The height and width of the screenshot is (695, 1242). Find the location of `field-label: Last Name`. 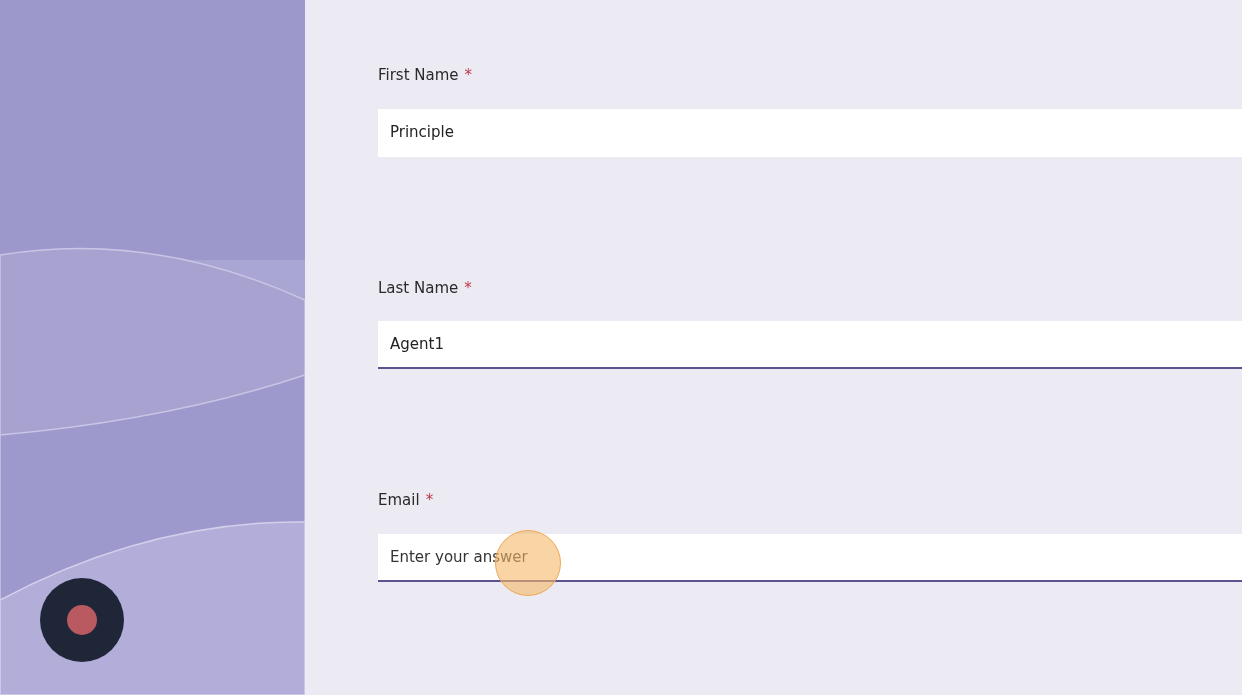

field-label: Last Name is located at coordinates (418, 288).